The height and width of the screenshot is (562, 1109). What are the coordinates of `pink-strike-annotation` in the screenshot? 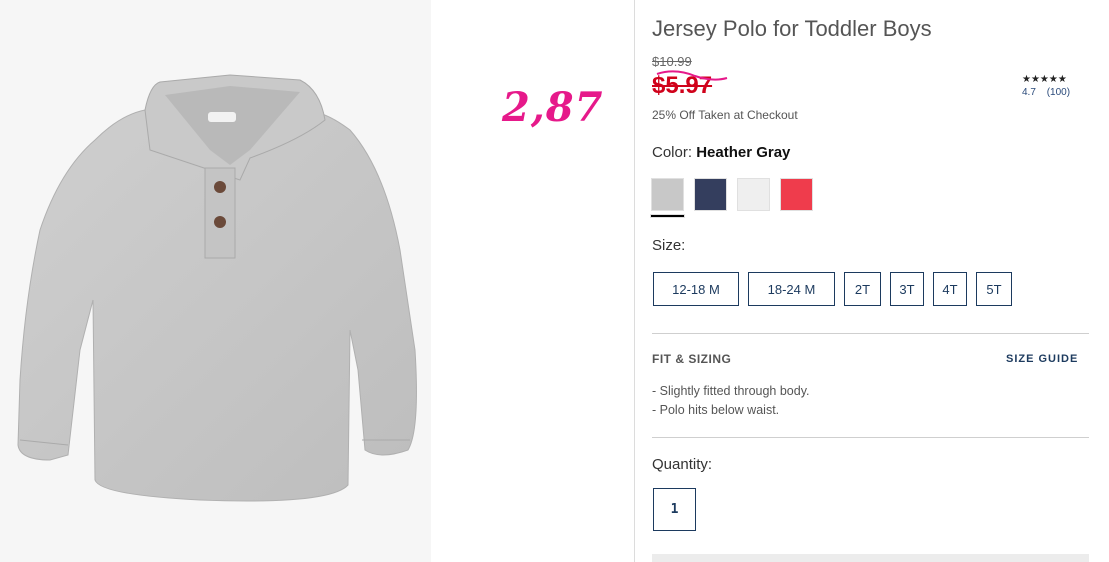 It's located at (692, 75).